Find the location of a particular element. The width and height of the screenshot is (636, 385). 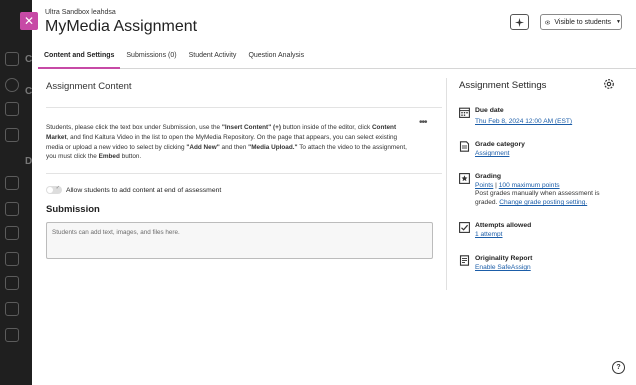

change-grade-posting-link: Change grade posting setting. is located at coordinates (543, 202).